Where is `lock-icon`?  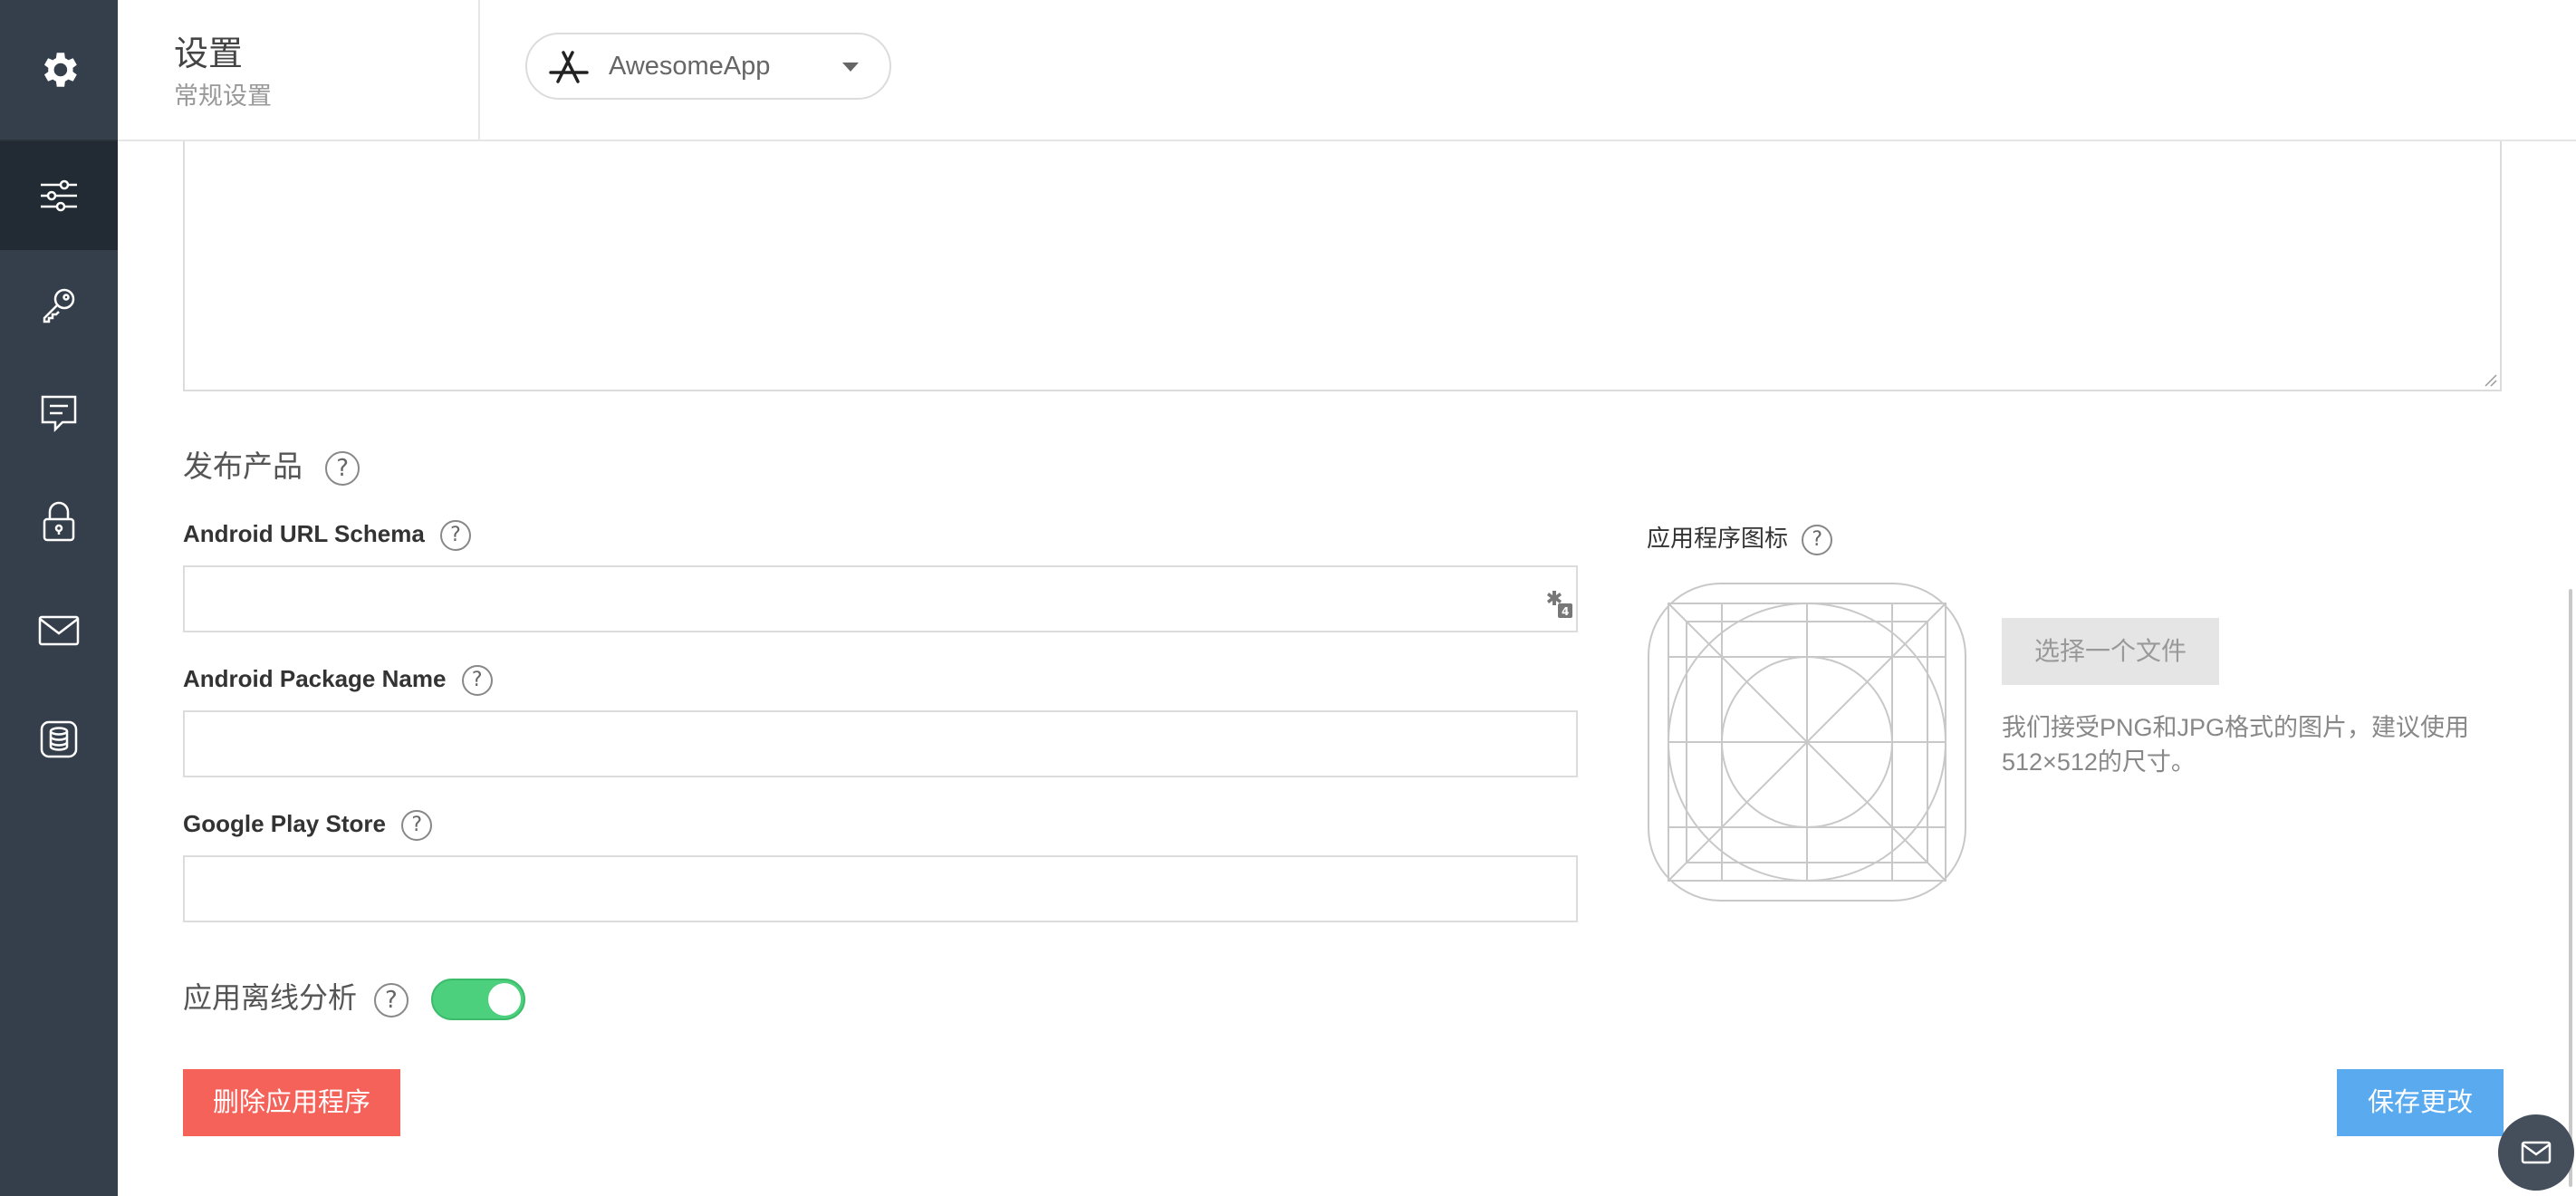
lock-icon is located at coordinates (59, 521).